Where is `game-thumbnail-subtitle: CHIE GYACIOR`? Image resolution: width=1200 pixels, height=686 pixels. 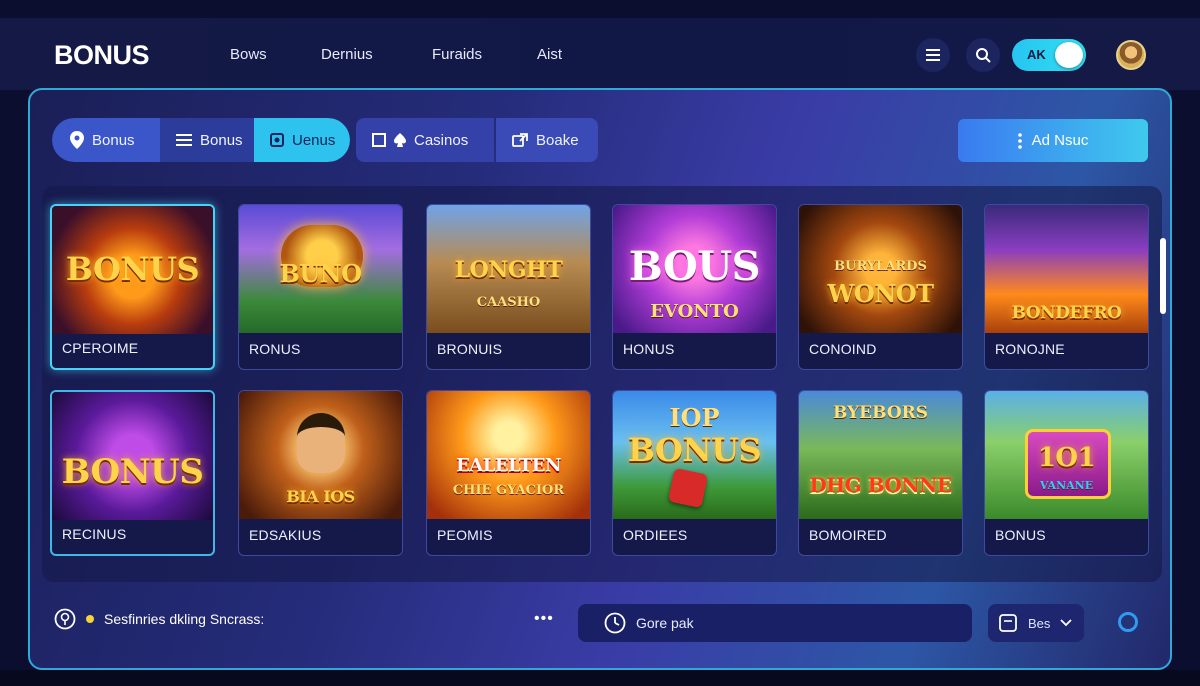 game-thumbnail-subtitle: CHIE GYACIOR is located at coordinates (508, 490).